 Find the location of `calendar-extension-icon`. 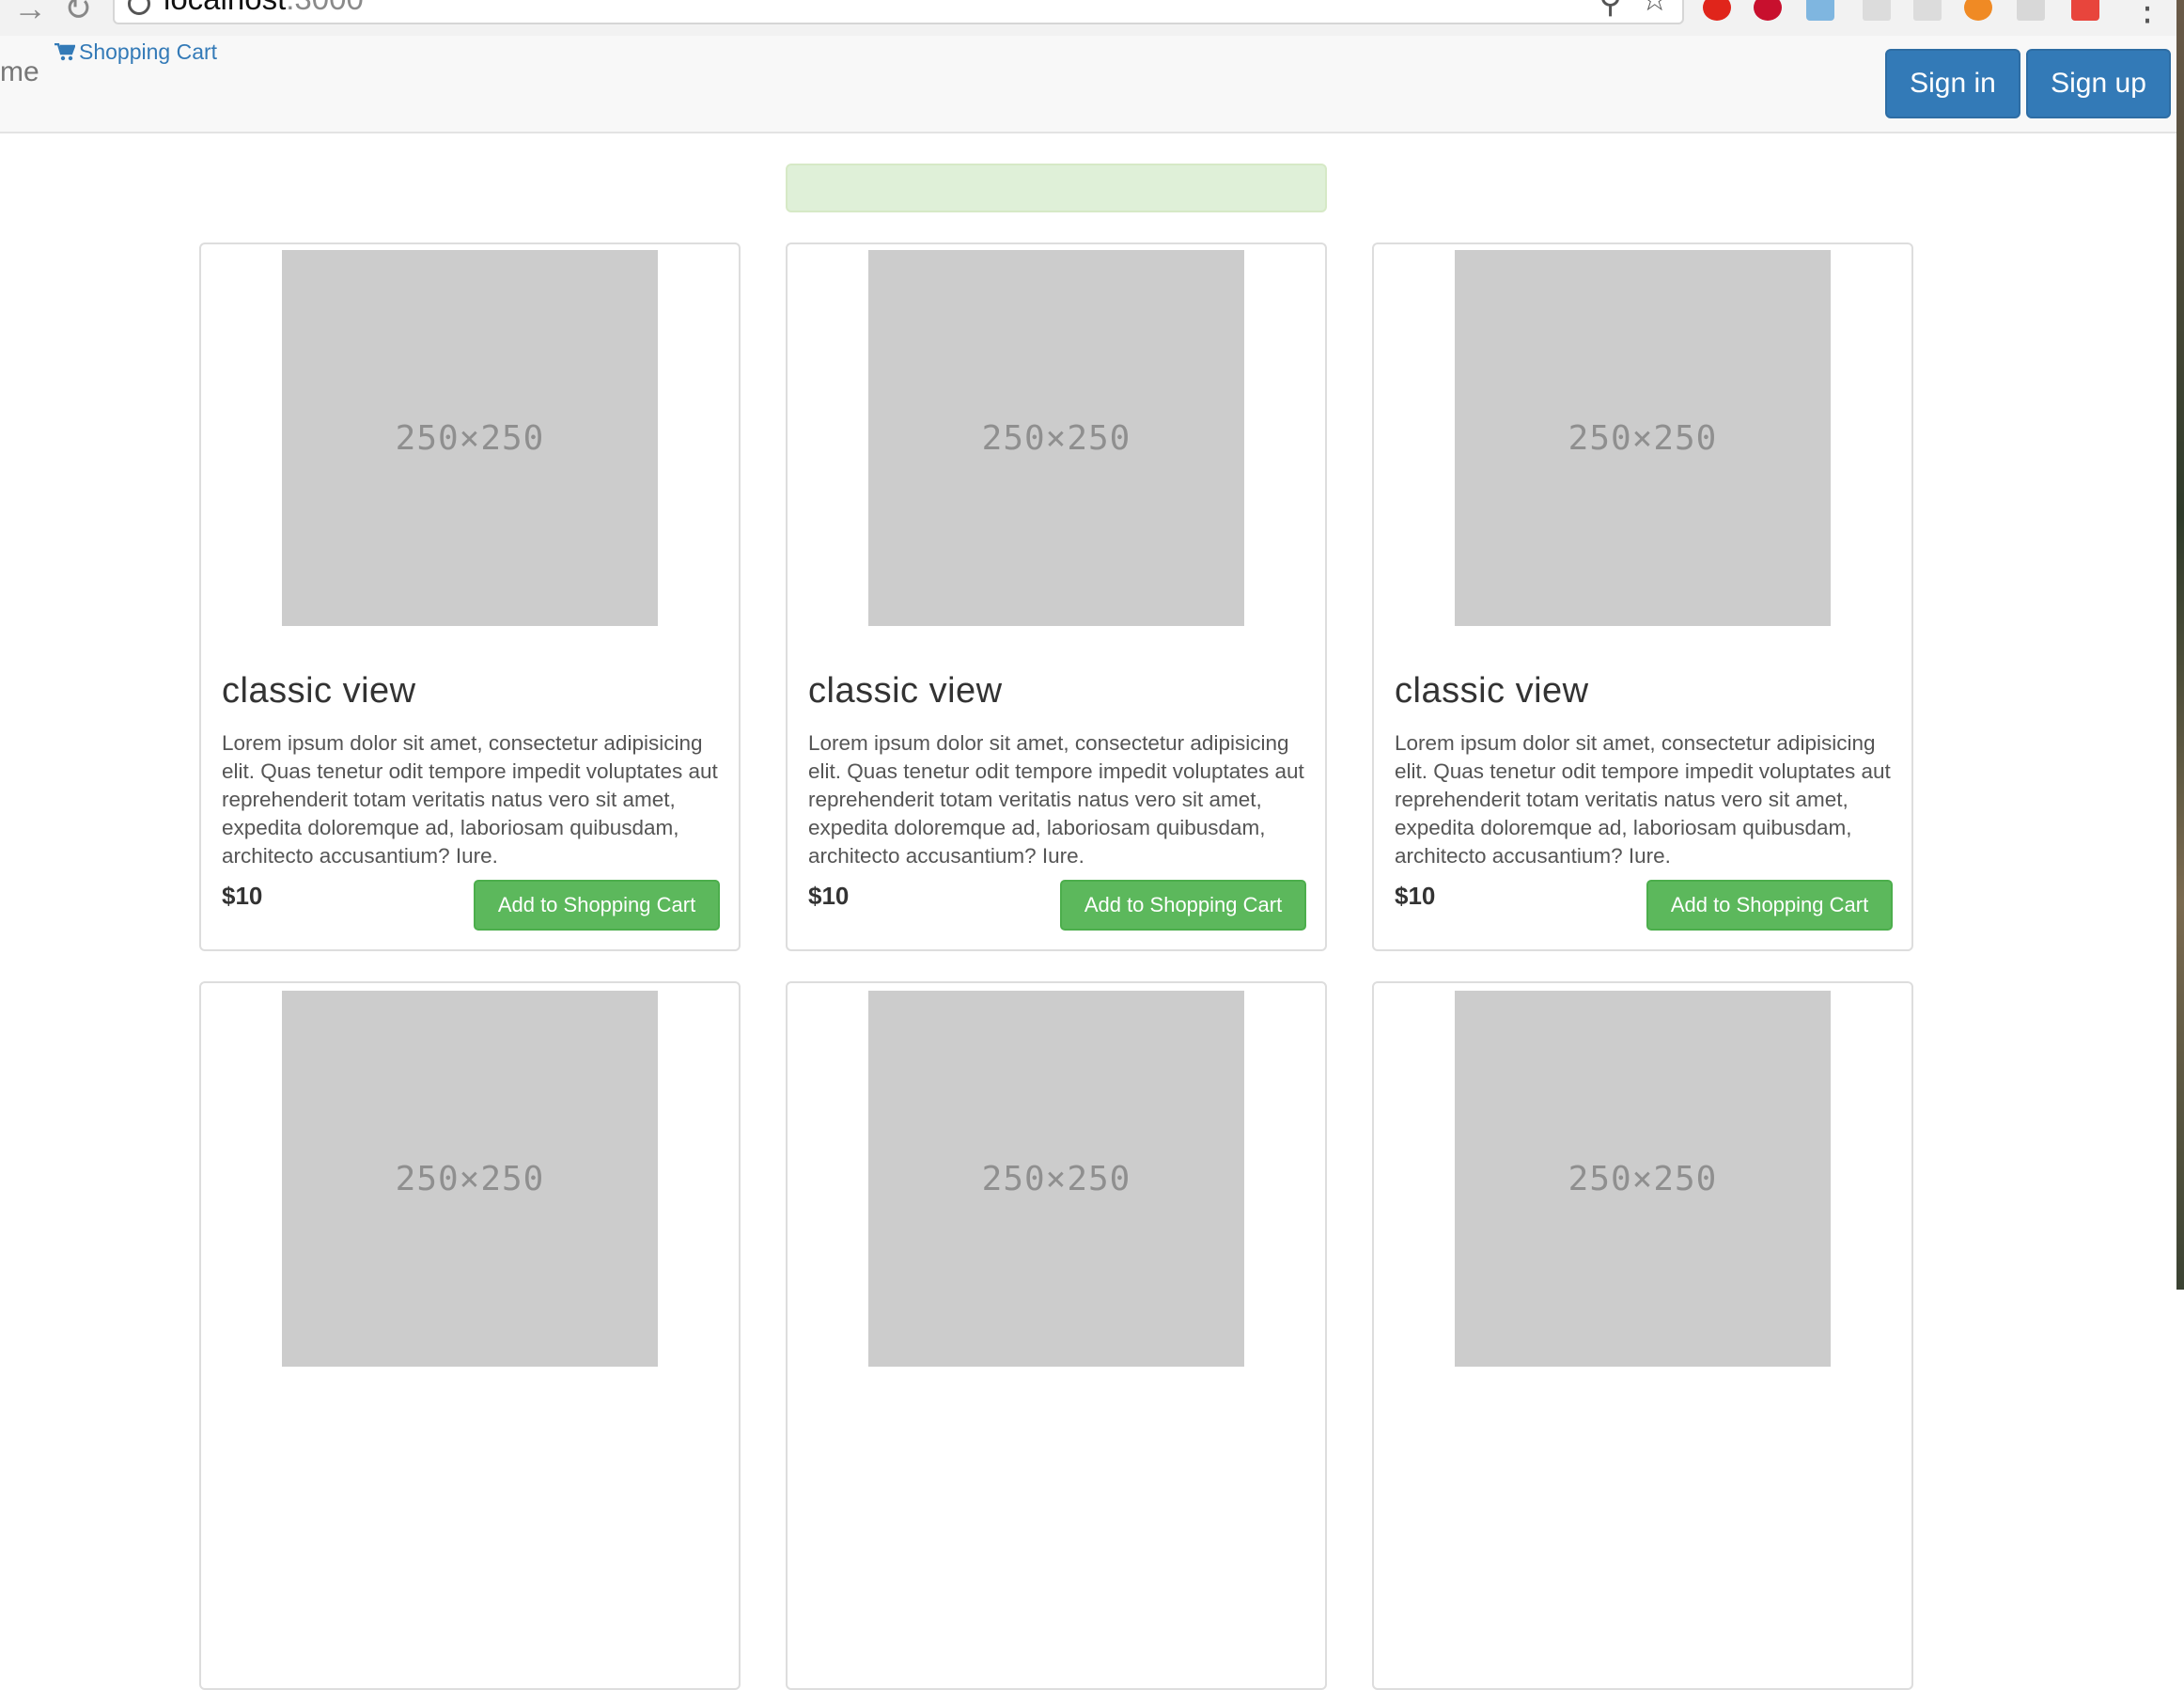

calendar-extension-icon is located at coordinates (1877, 10).